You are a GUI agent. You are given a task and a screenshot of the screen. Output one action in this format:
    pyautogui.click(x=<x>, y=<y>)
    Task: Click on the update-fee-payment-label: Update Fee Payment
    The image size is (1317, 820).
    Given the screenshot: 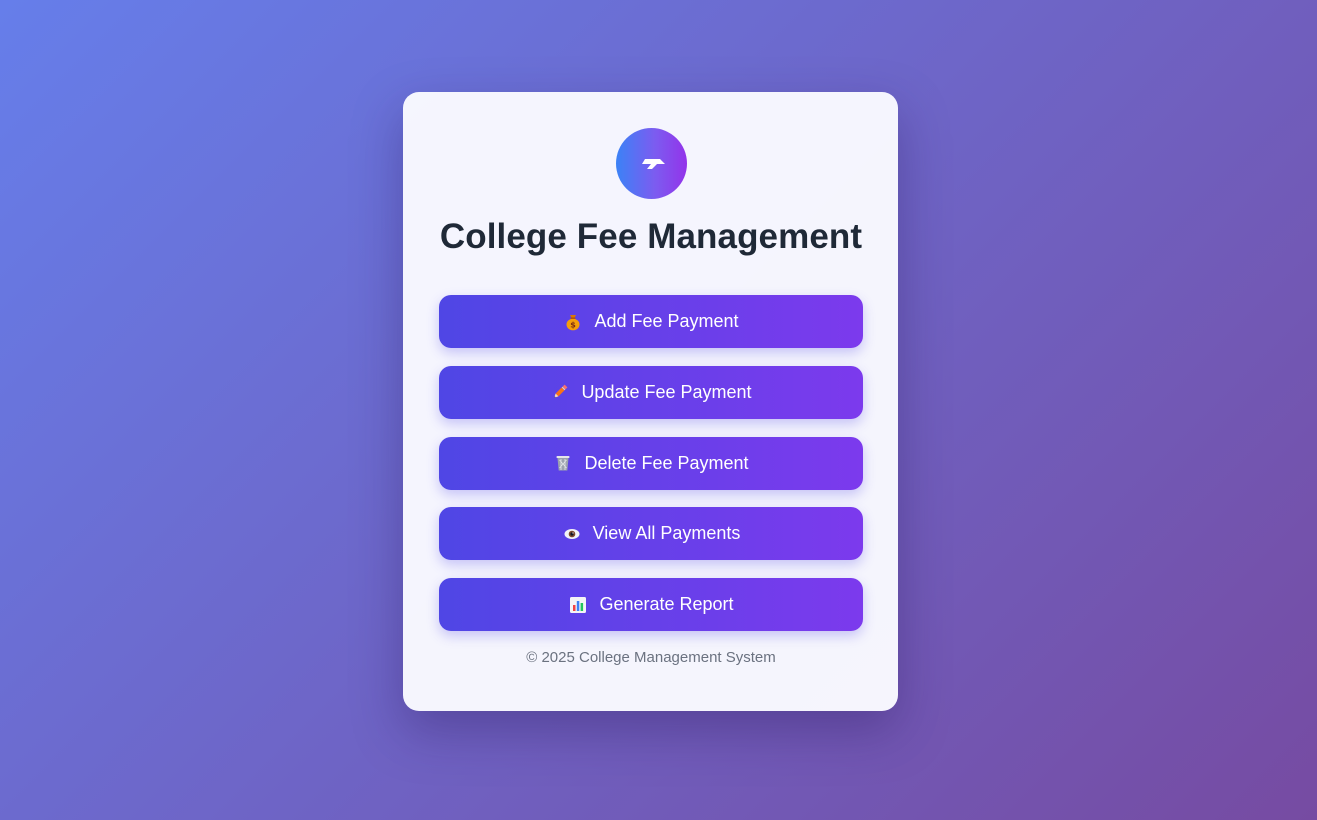 What is the action you would take?
    pyautogui.click(x=666, y=391)
    